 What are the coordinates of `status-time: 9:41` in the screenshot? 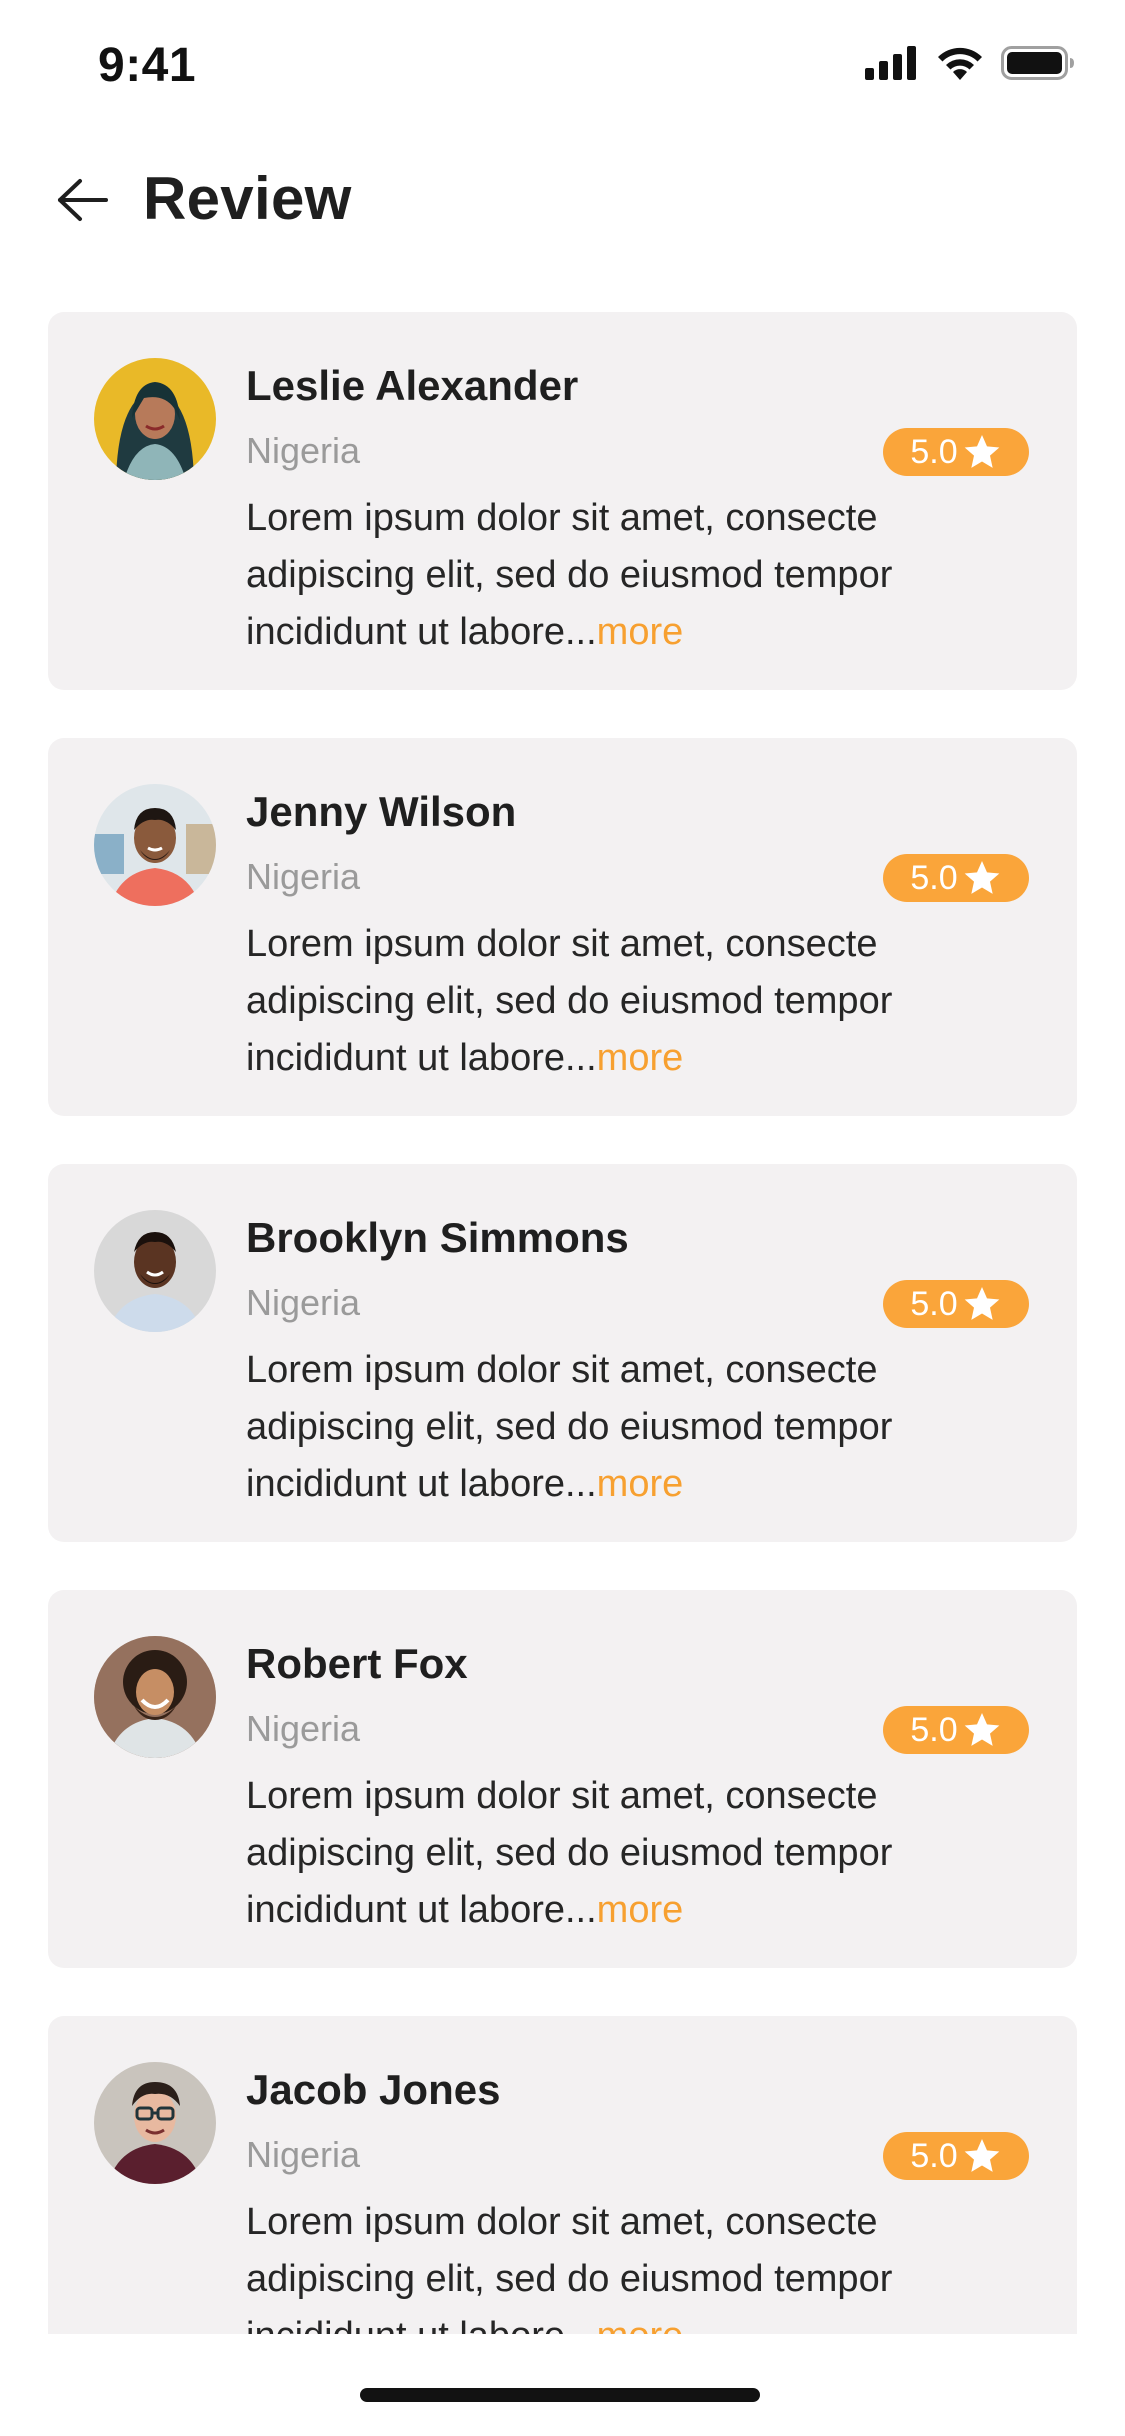 It's located at (147, 65).